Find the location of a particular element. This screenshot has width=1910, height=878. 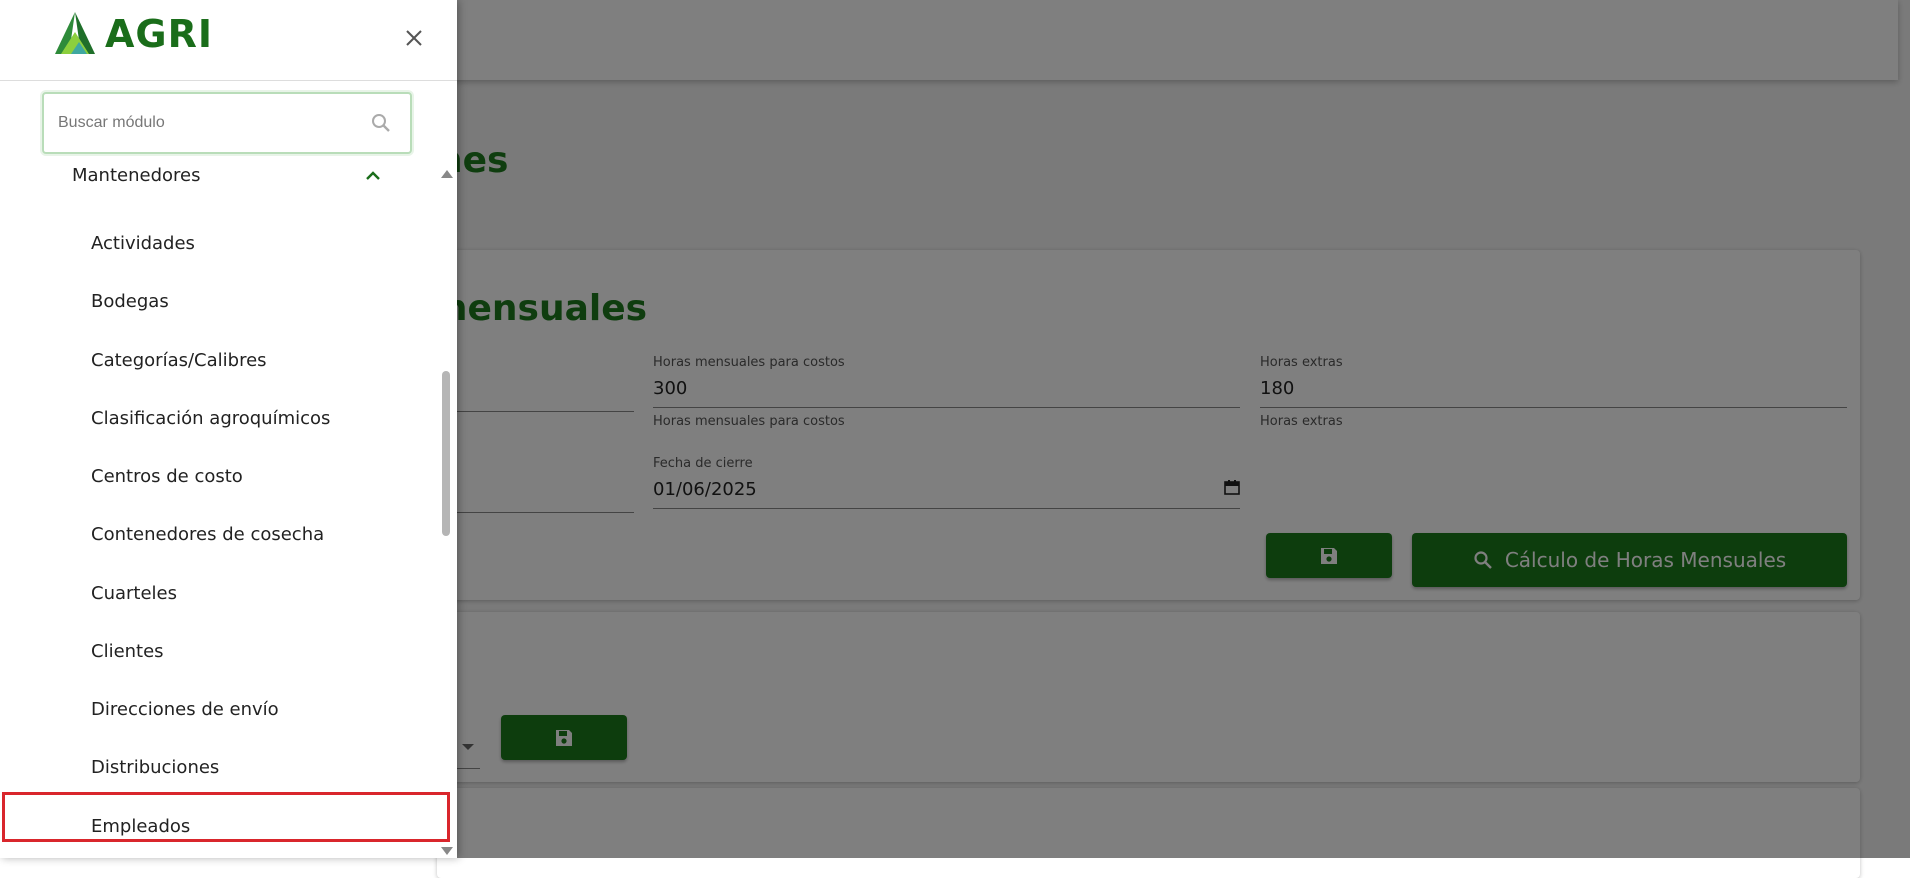

menu-item-label: Contenedores de cosecha is located at coordinates (208, 534).